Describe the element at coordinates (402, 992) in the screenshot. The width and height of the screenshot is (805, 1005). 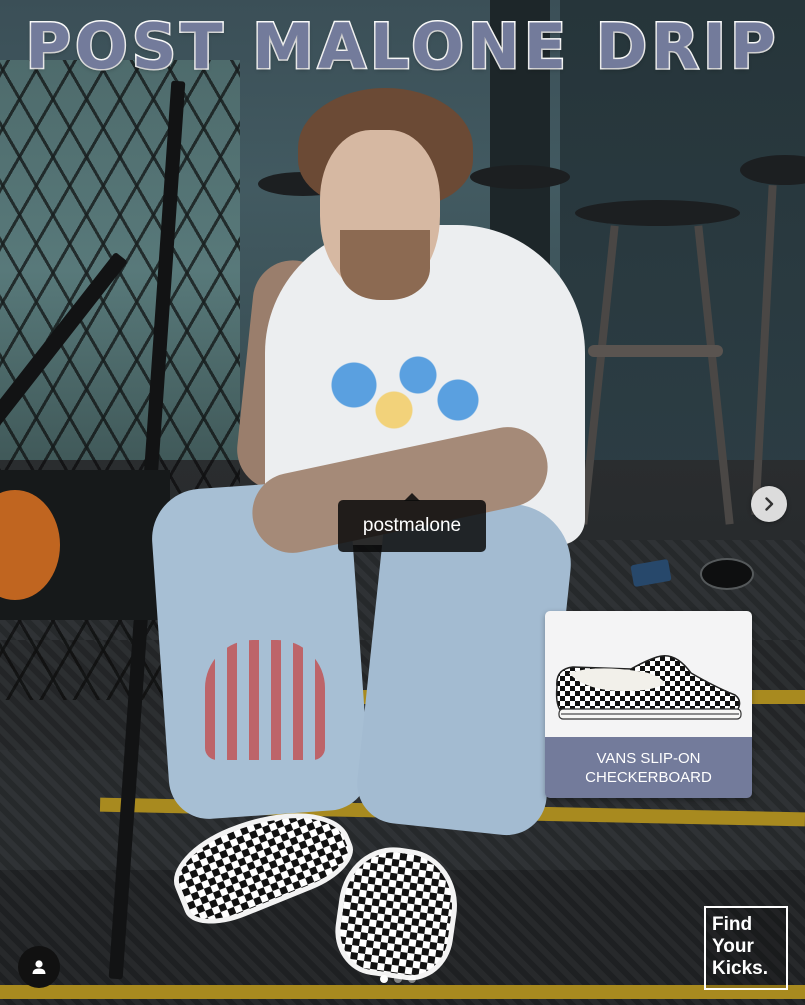
I see `step-stripe` at that location.